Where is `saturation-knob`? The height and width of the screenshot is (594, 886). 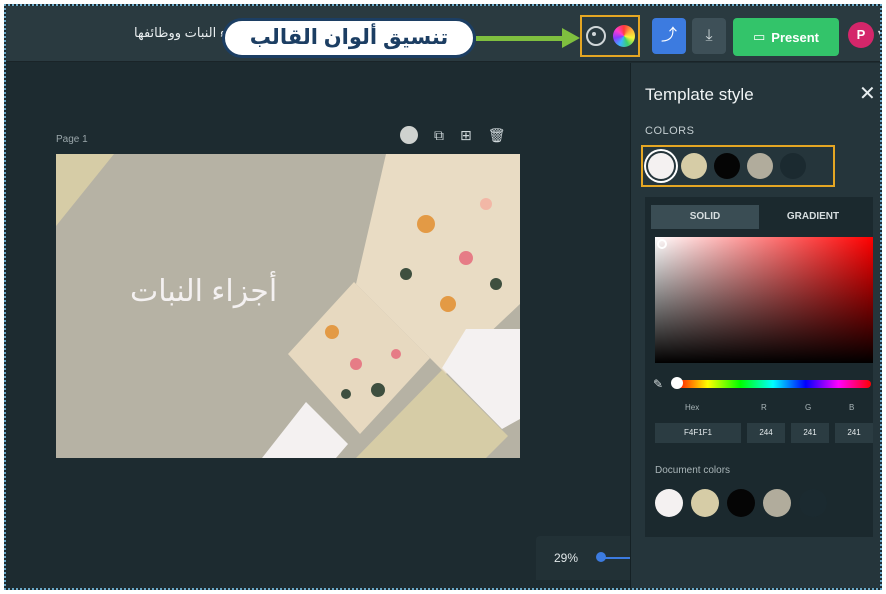
saturation-knob is located at coordinates (662, 244).